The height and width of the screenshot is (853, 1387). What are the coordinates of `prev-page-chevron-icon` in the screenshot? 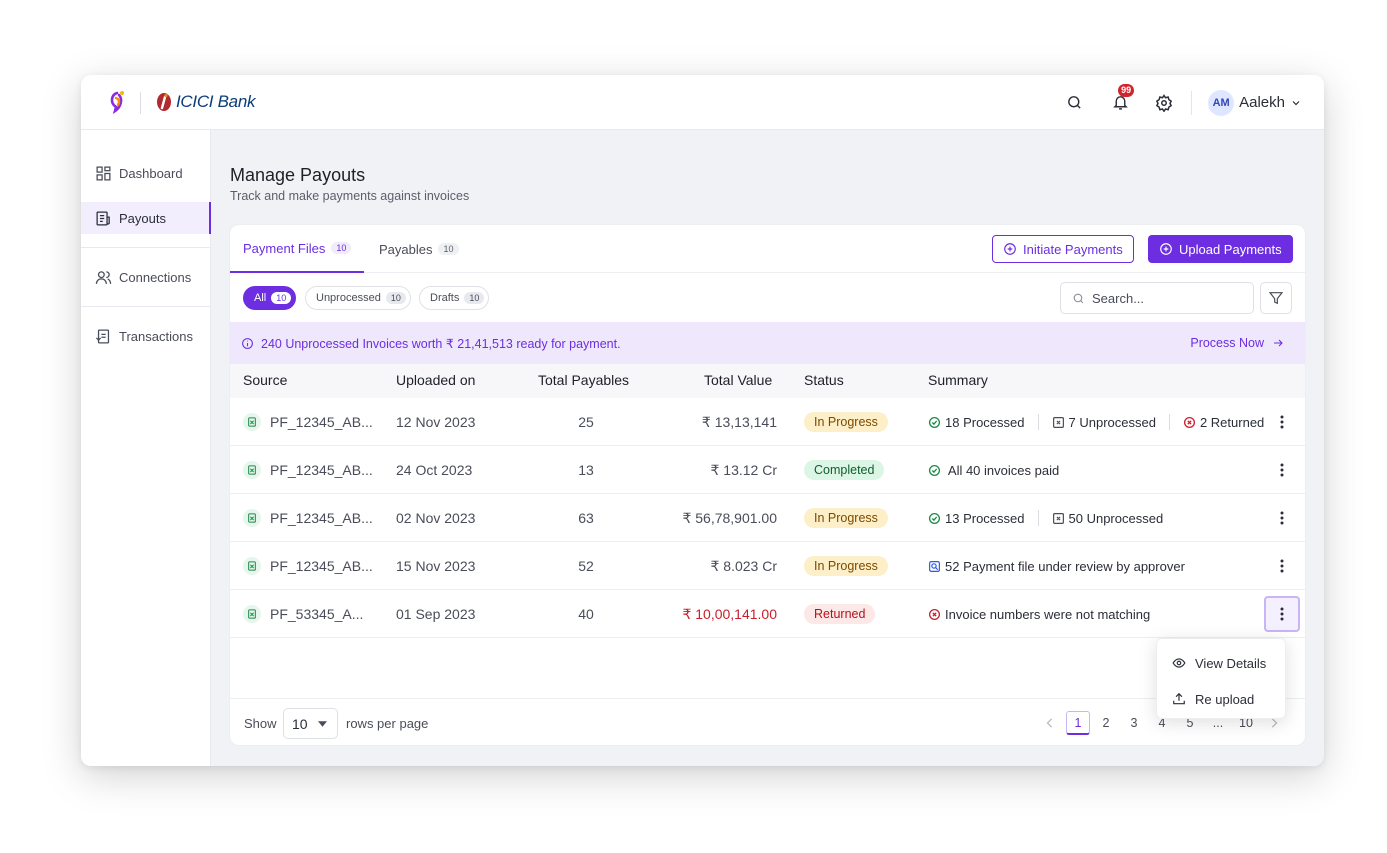 It's located at (1050, 723).